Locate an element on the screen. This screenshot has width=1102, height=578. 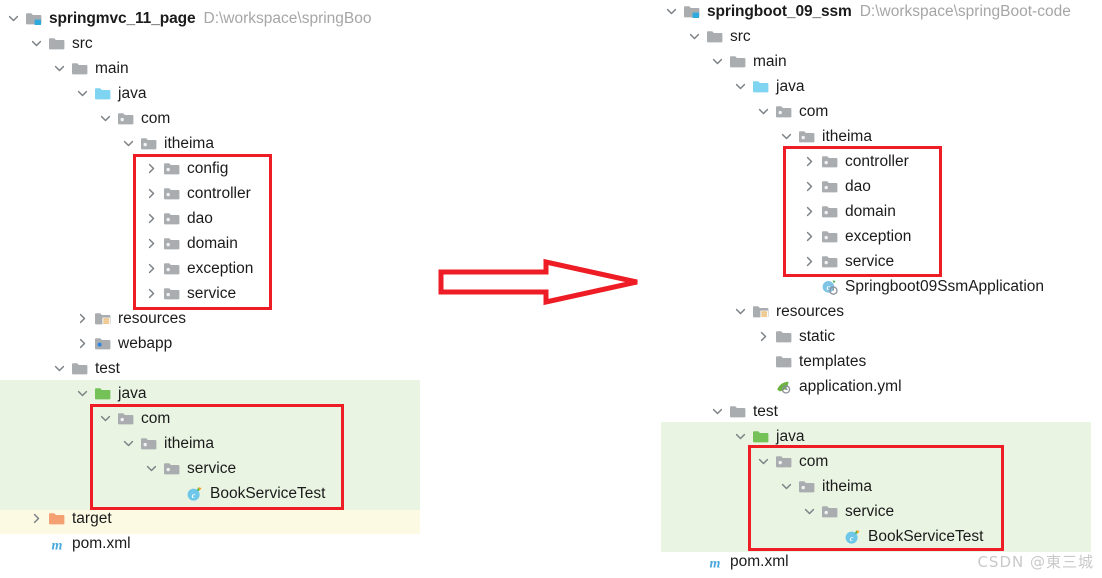
module-folder-icon is located at coordinates (692, 12).